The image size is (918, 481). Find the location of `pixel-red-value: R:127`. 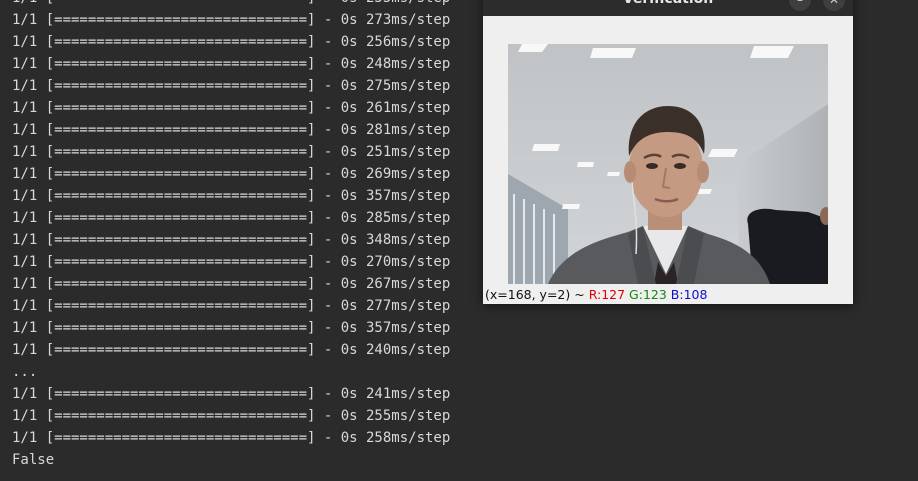

pixel-red-value: R:127 is located at coordinates (607, 294).